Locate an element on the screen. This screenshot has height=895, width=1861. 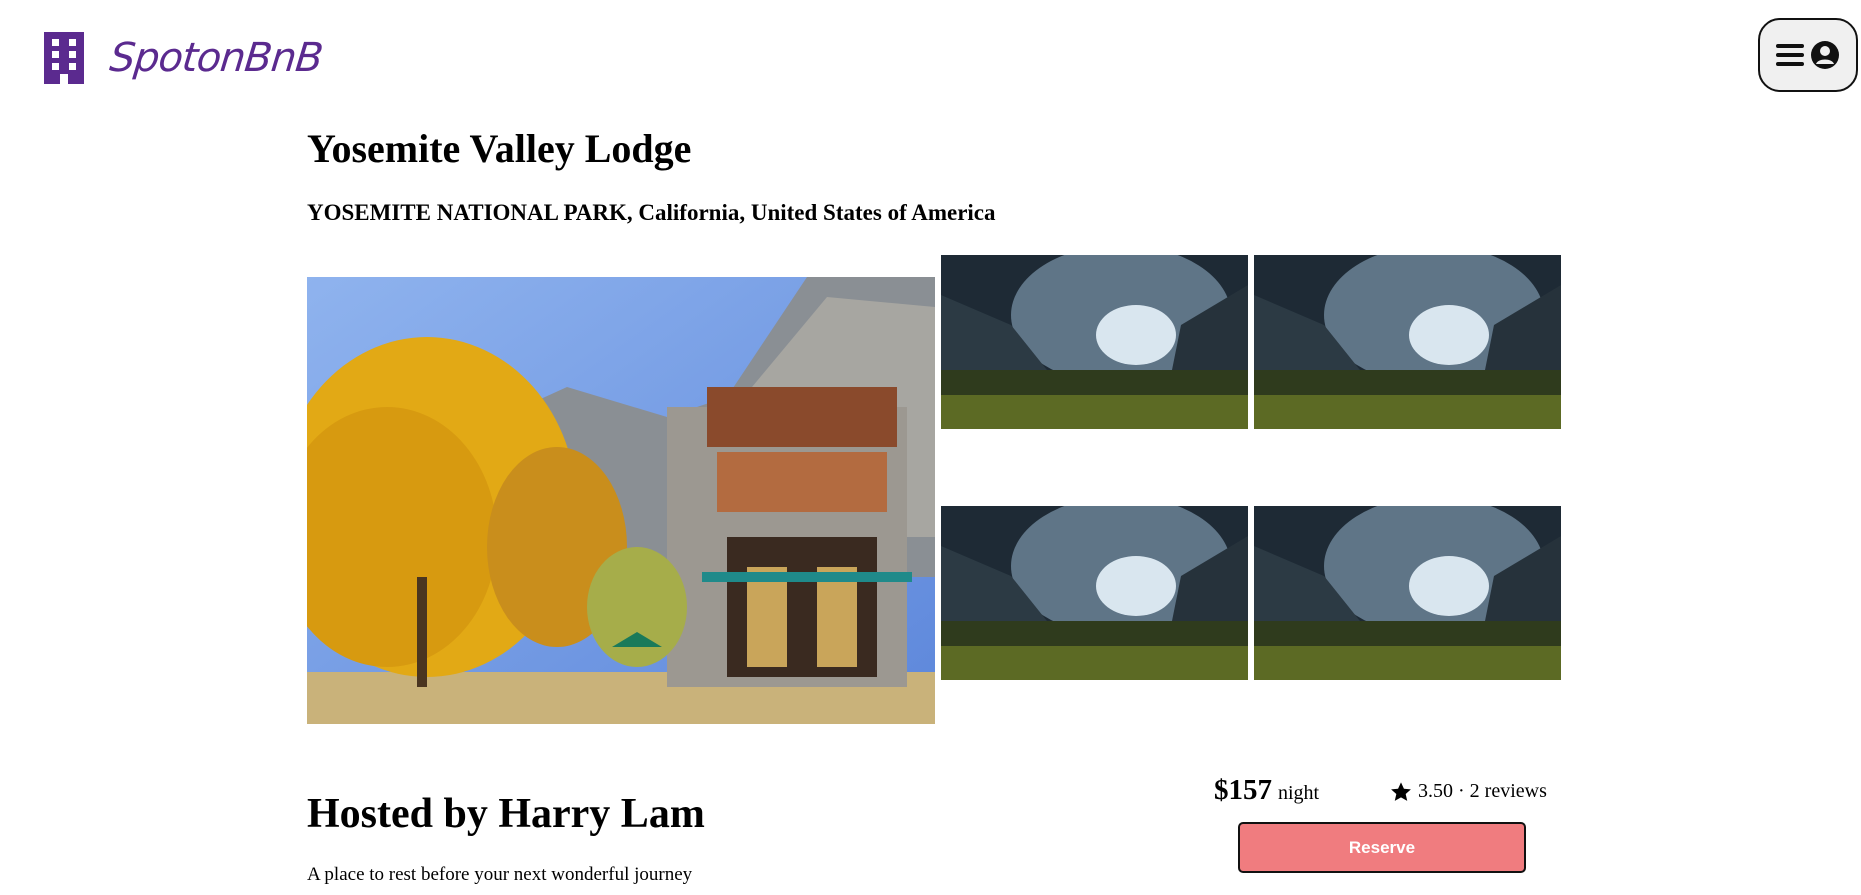
host-heading: Hosted by Harry Lam is located at coordinates (506, 814).